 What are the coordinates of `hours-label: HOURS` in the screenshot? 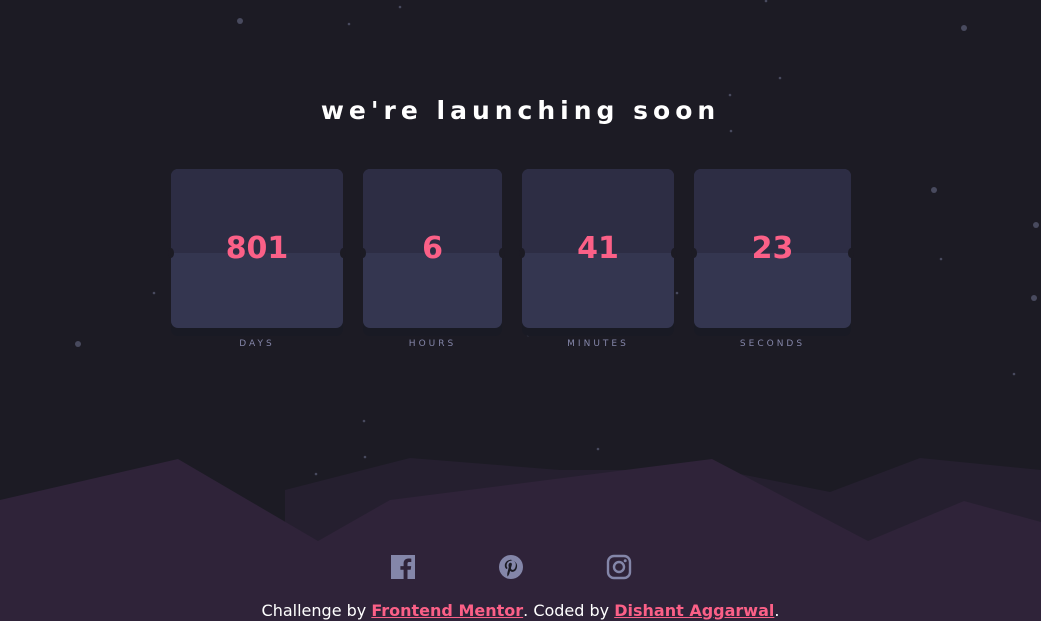 It's located at (432, 344).